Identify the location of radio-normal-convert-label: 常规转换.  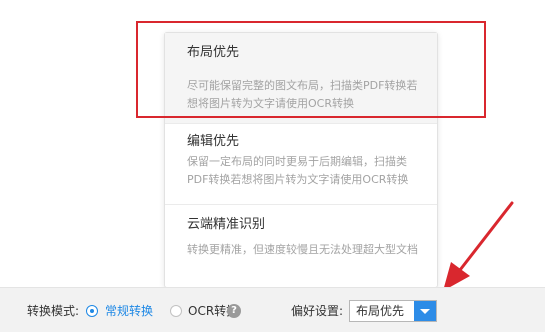
(129, 311).